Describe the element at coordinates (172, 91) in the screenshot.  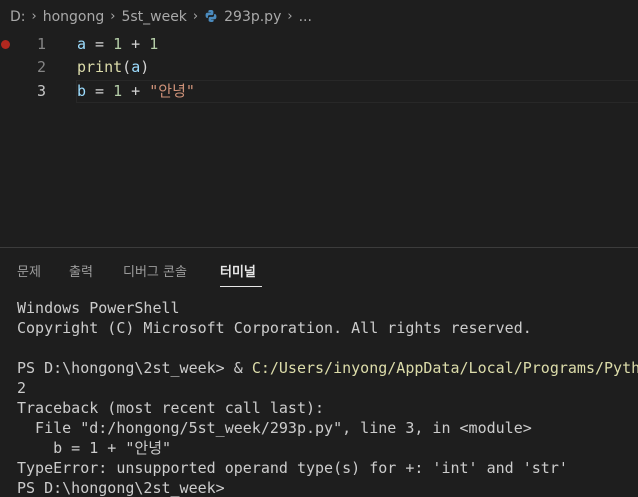
I see `code-token: "안녕"` at that location.